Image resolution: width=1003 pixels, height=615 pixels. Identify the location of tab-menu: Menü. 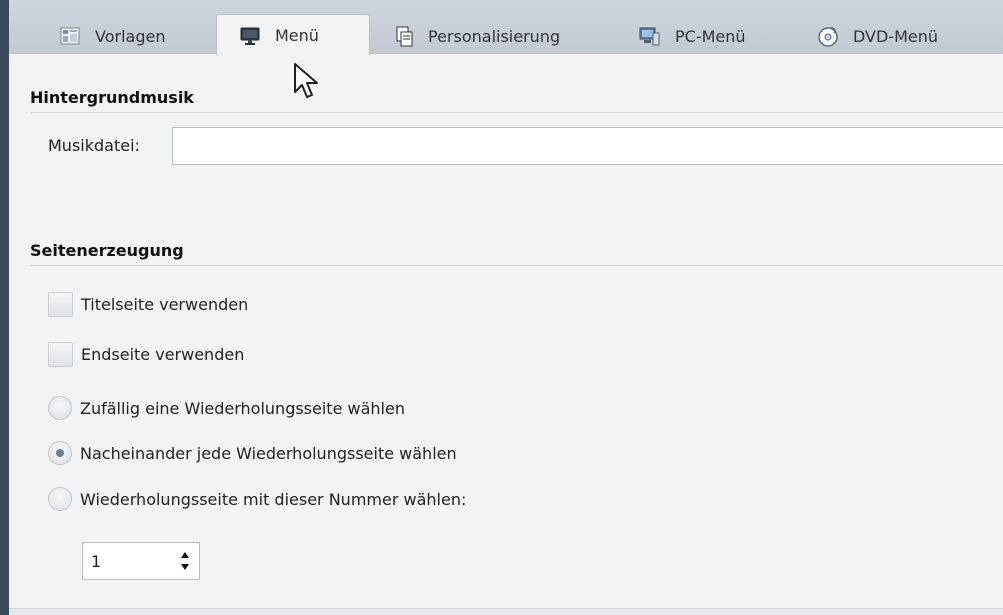
(293, 34).